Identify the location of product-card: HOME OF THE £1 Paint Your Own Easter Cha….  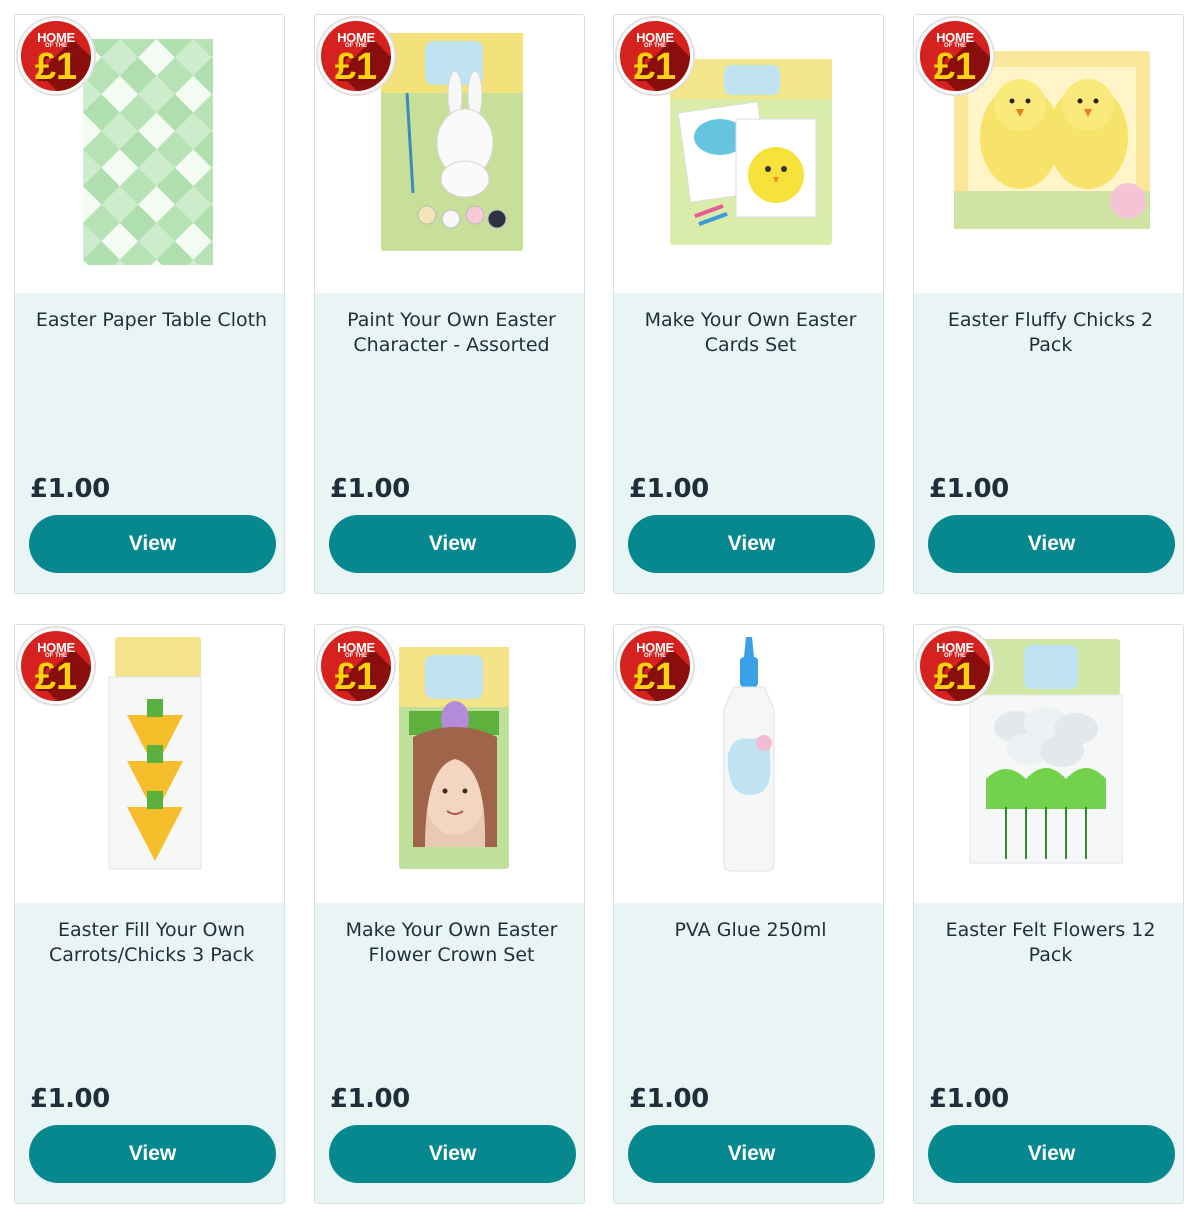
(449, 304).